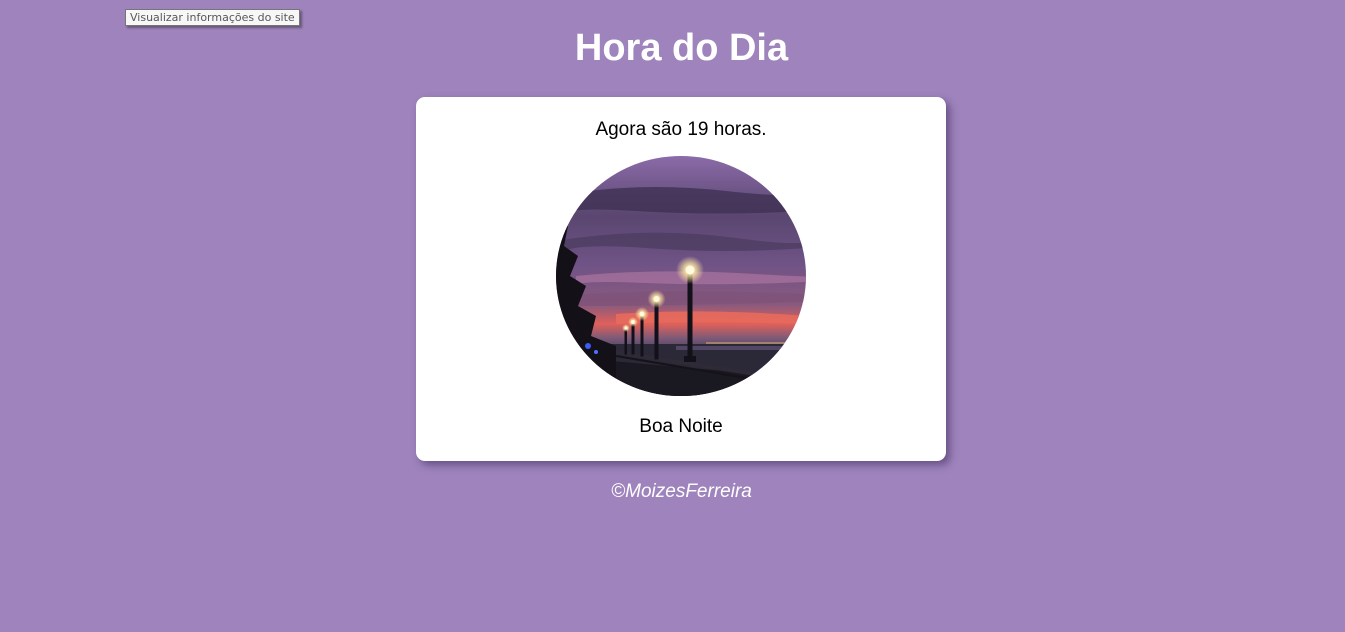 This screenshot has height=632, width=1345. Describe the element at coordinates (681, 426) in the screenshot. I see `greeting-text: Boa Noite` at that location.